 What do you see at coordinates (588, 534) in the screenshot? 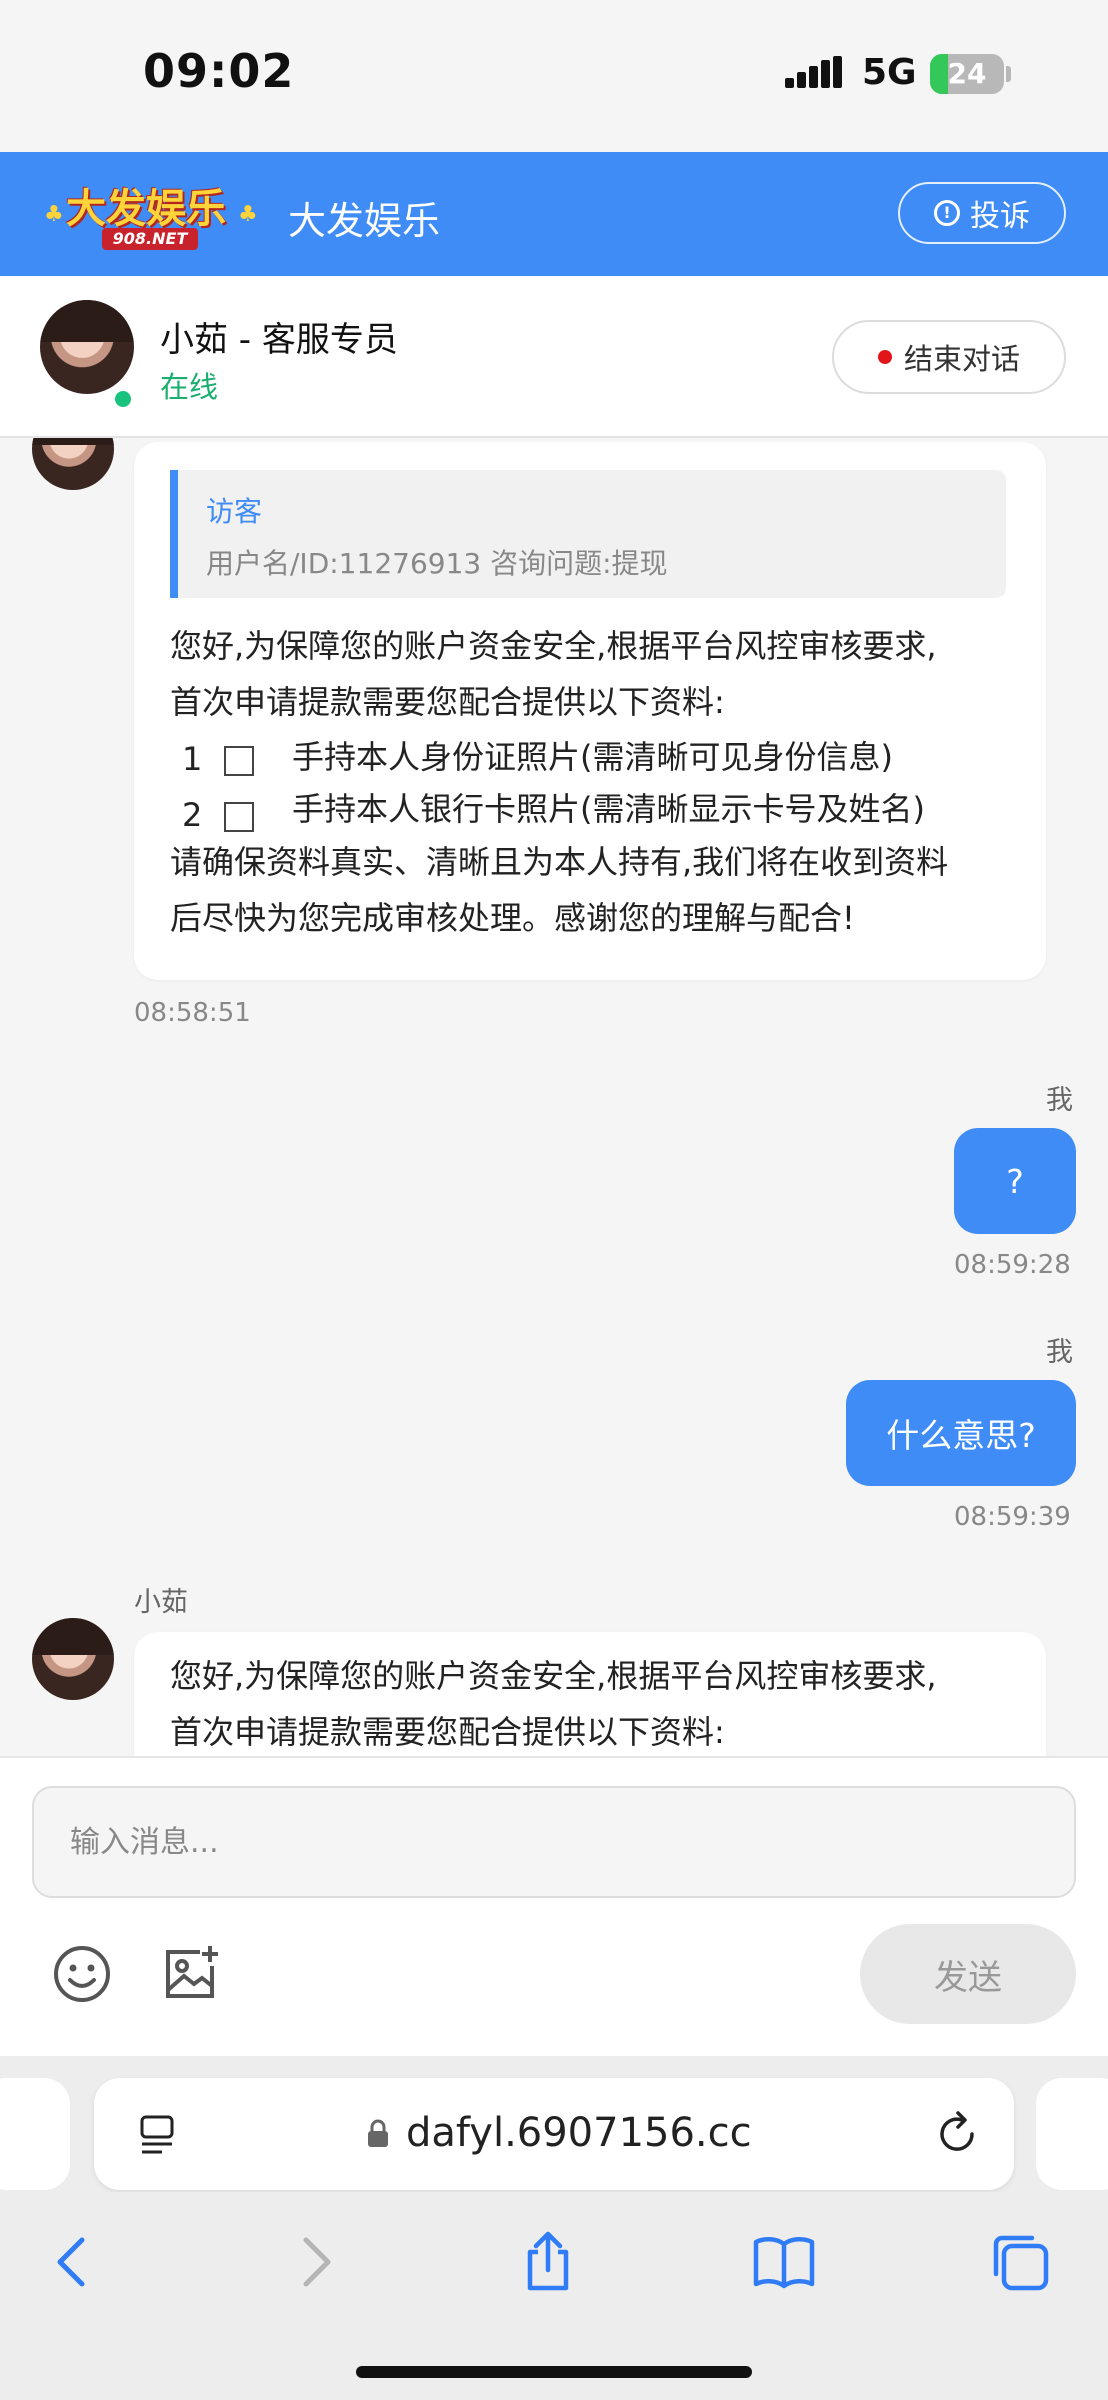
I see `visitor-quote: 访客 用户名/ID:11276913 咨询问题:提现` at bounding box center [588, 534].